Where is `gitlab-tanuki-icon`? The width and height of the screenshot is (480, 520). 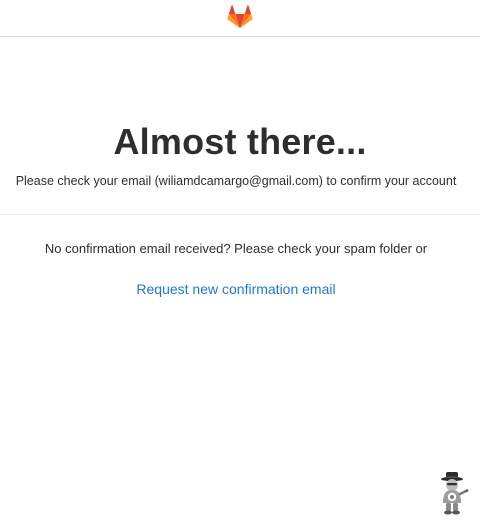 gitlab-tanuki-icon is located at coordinates (240, 16).